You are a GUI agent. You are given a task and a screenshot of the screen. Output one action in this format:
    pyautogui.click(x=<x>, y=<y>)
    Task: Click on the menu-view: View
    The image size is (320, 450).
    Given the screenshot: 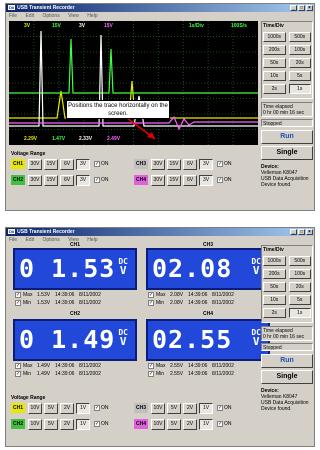 What is the action you would take?
    pyautogui.click(x=73, y=16)
    